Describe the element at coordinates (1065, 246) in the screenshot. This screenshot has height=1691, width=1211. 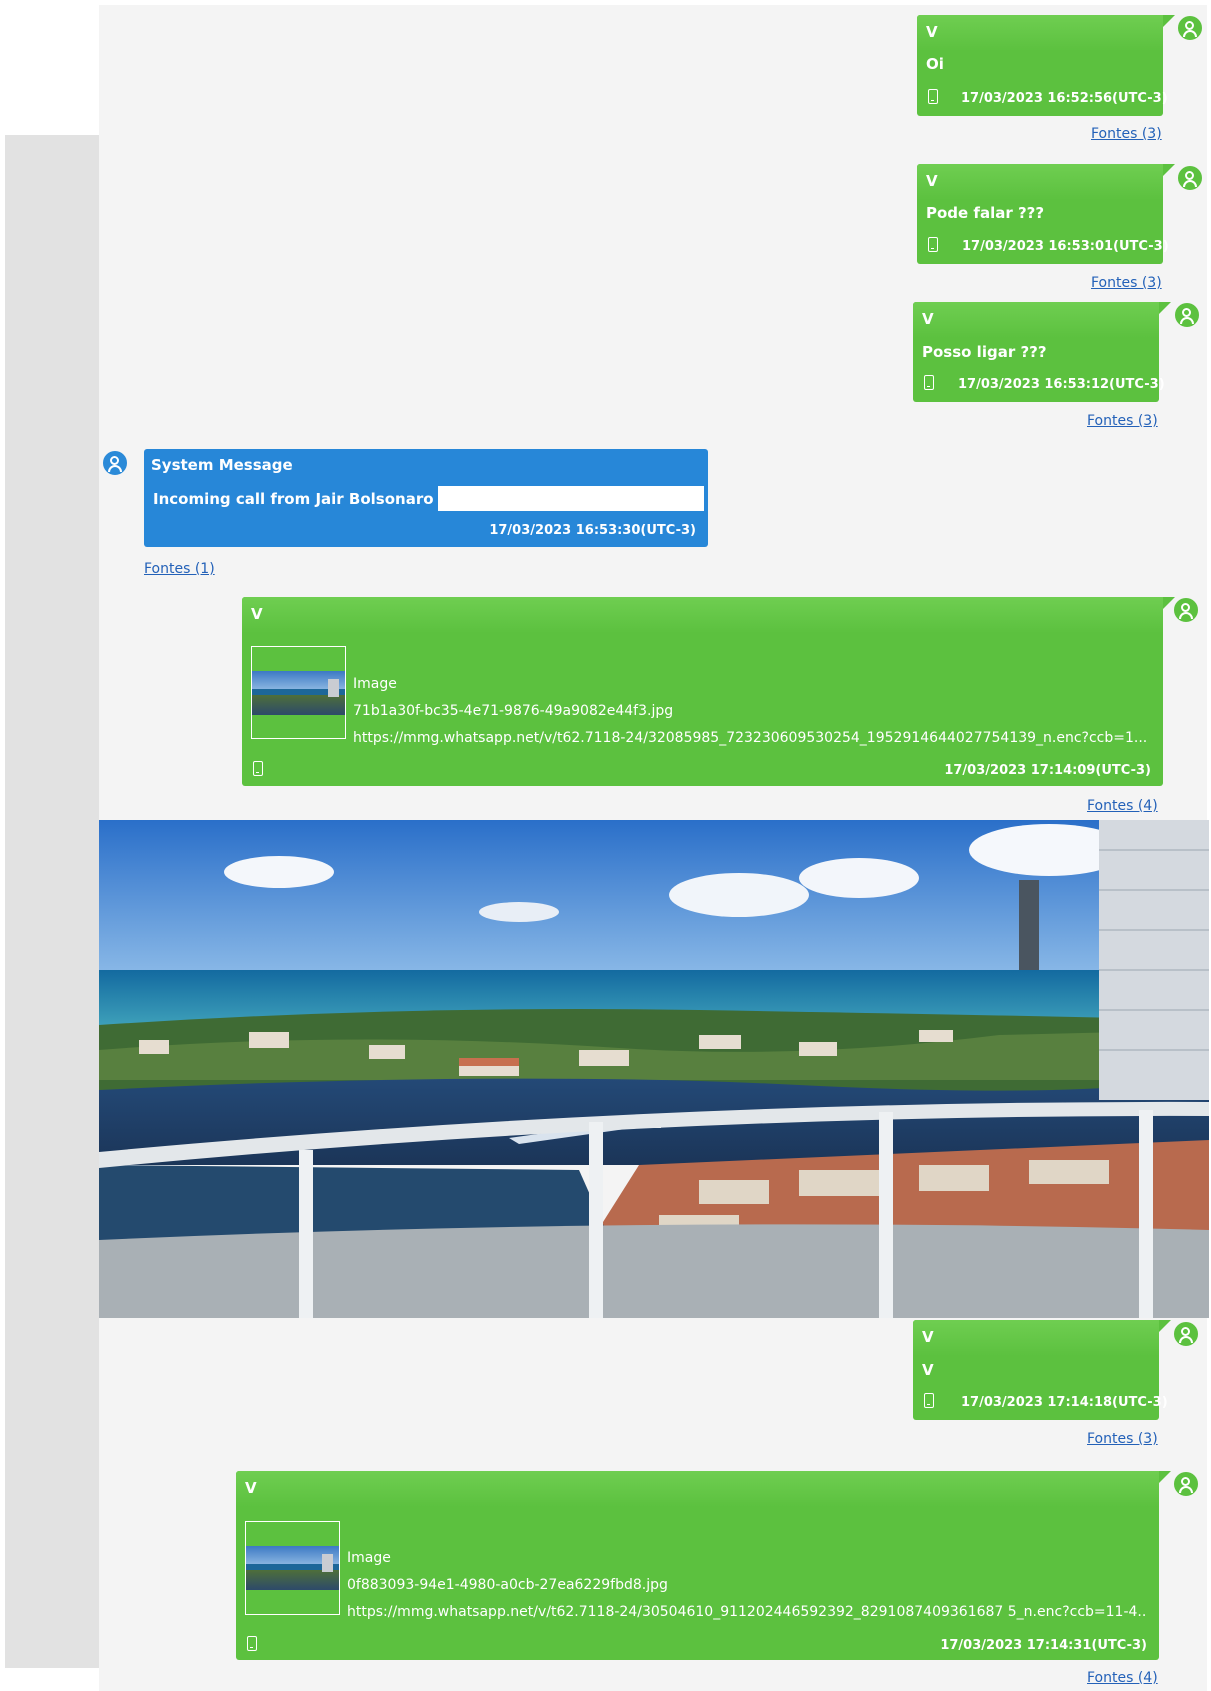
I see `message-timestamp: 17/03/2023 16:53:01(UTC-3)` at that location.